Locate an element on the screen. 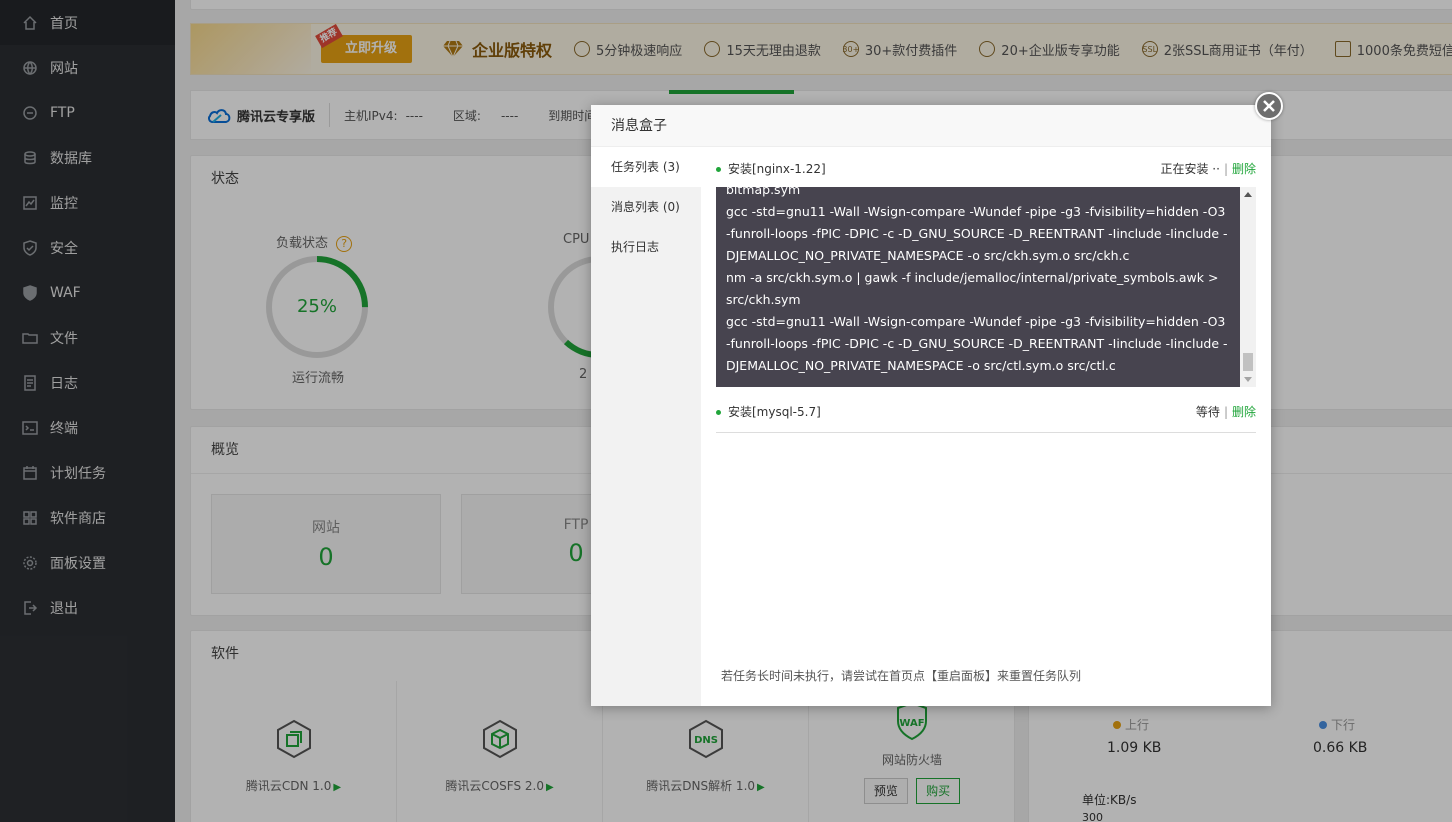 The height and width of the screenshot is (822, 1452). modal-tabs: 任务列表 (3) 消息列表 (0) 执行日志 is located at coordinates (646, 426).